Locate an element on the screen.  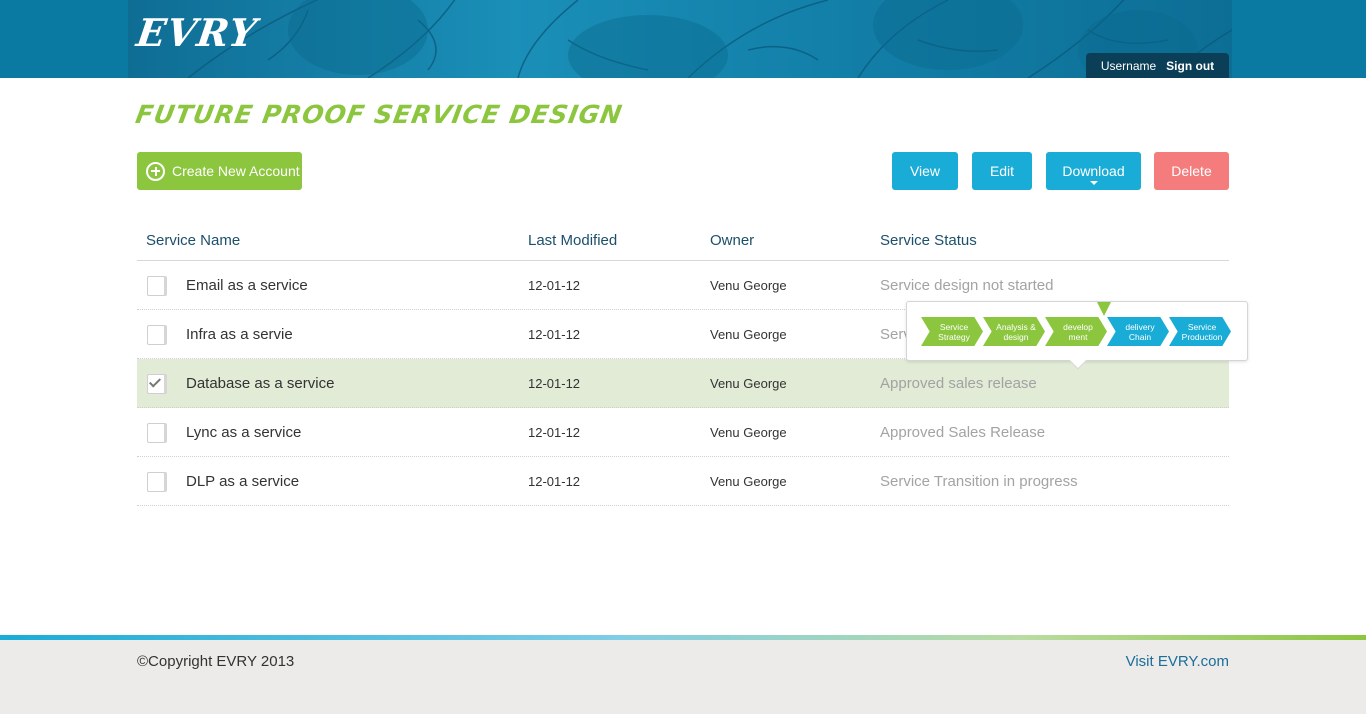
service-name: DLP as a service is located at coordinates (243, 481).